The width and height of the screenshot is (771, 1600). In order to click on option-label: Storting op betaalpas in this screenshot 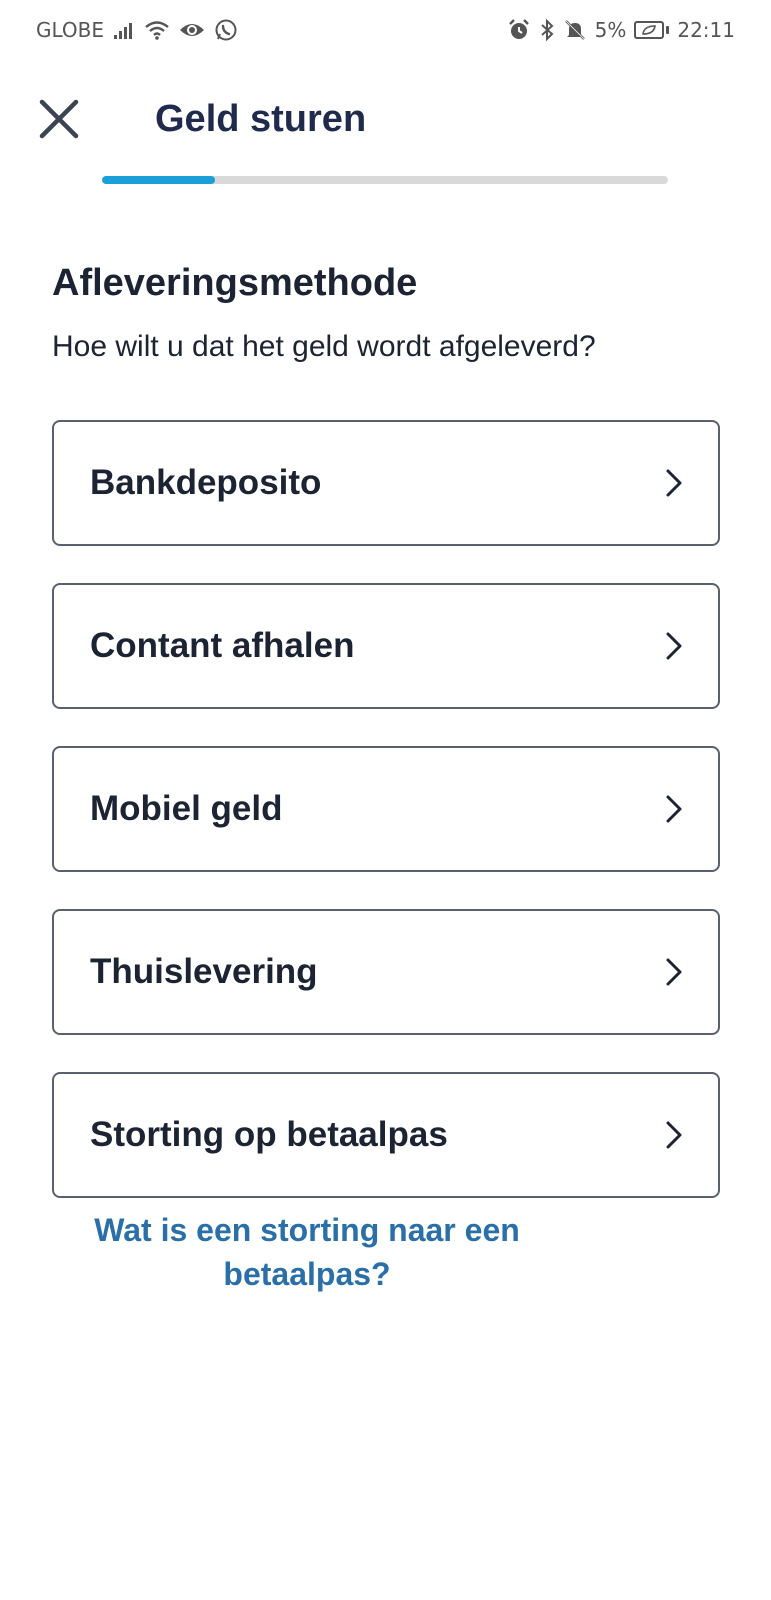, I will do `click(269, 1134)`.